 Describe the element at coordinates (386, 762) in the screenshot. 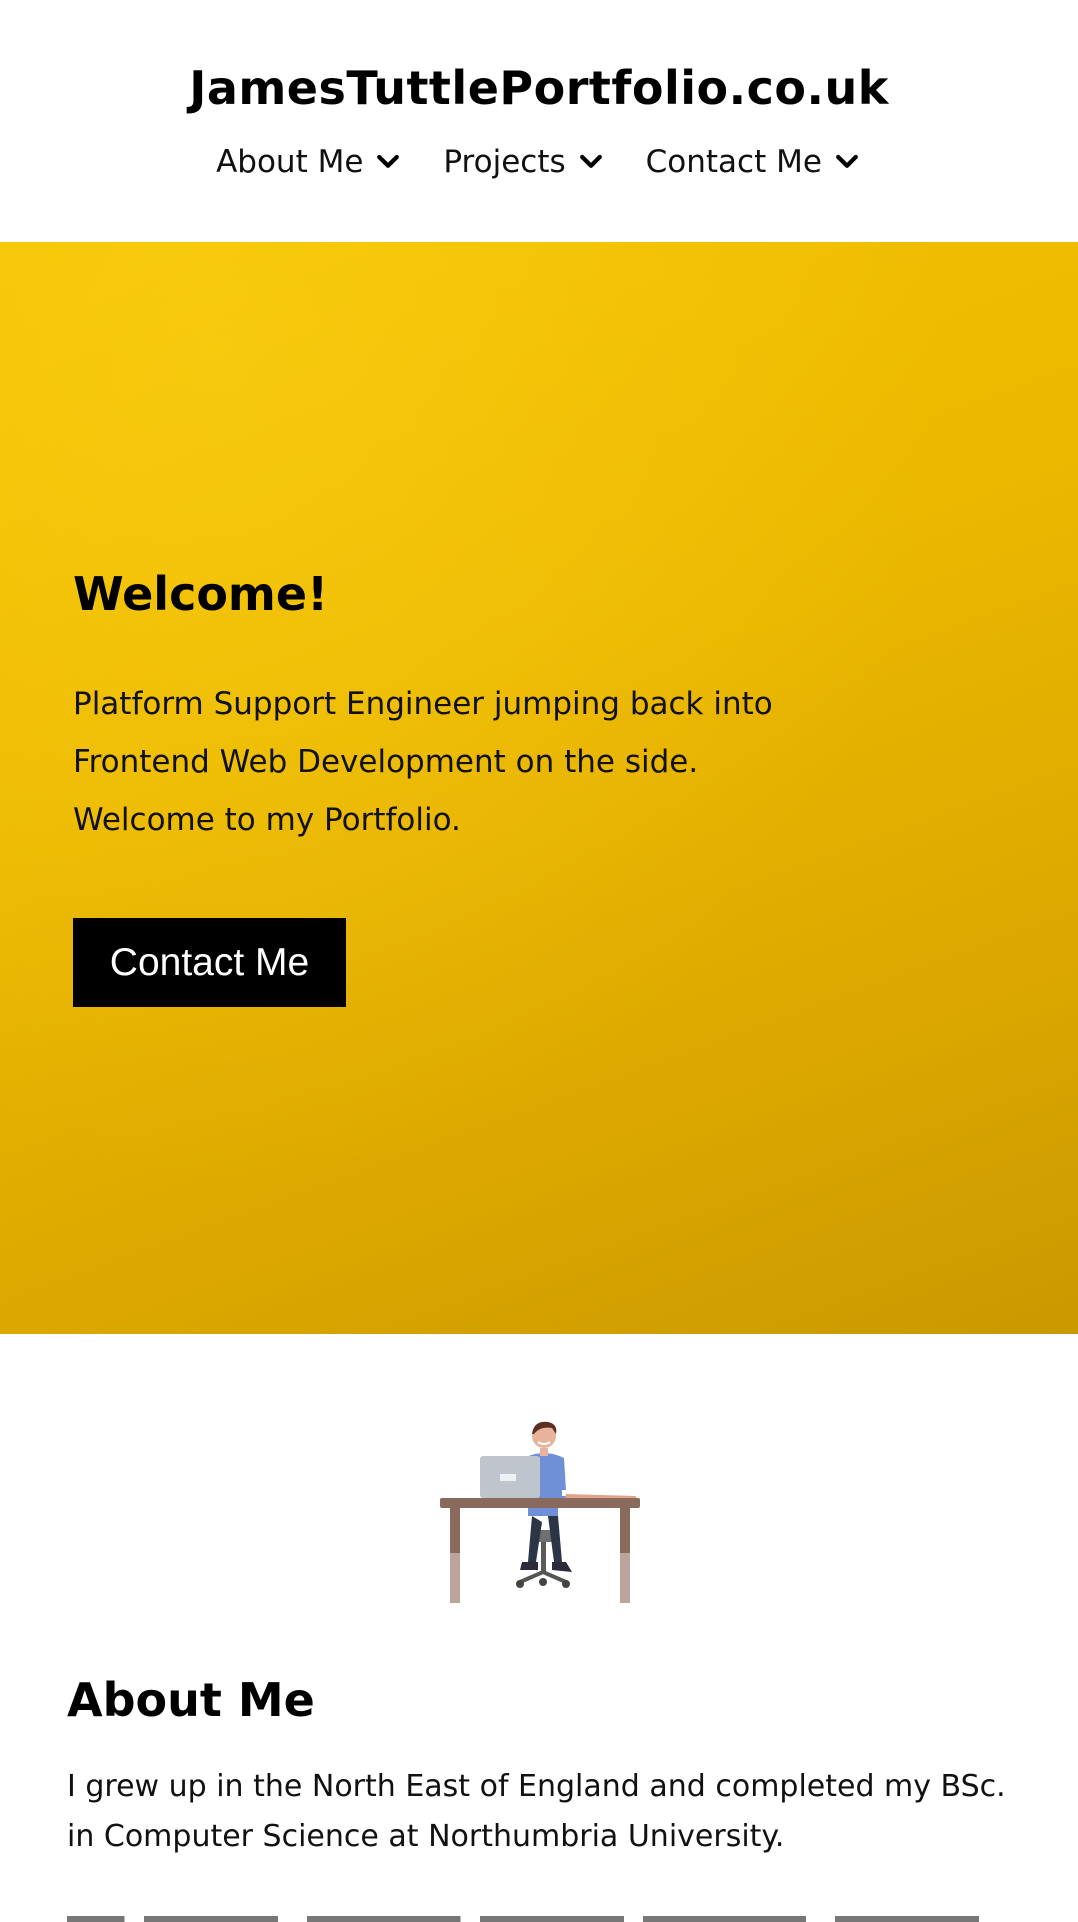

I see `hero-description-line: Frontend Web Development on the side.` at that location.